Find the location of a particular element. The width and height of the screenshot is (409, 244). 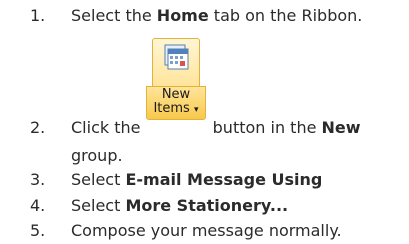

step-3-text: Select E-mail Message Using is located at coordinates (197, 179).